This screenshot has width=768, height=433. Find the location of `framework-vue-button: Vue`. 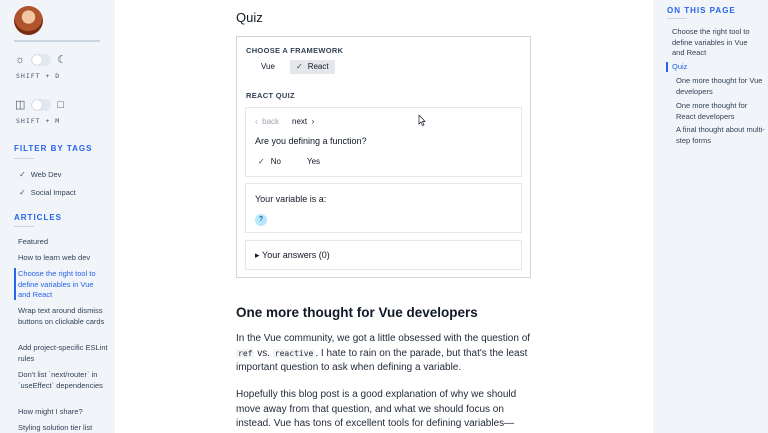

framework-vue-button: Vue is located at coordinates (268, 67).